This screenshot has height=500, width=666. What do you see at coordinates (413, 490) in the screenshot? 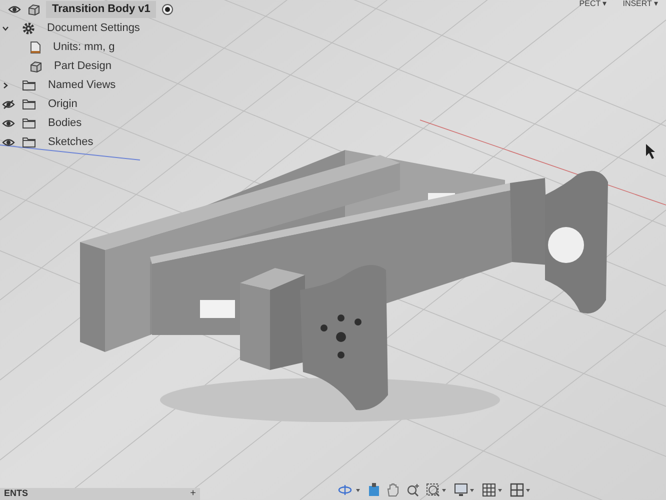
I see `zoom-icon` at bounding box center [413, 490].